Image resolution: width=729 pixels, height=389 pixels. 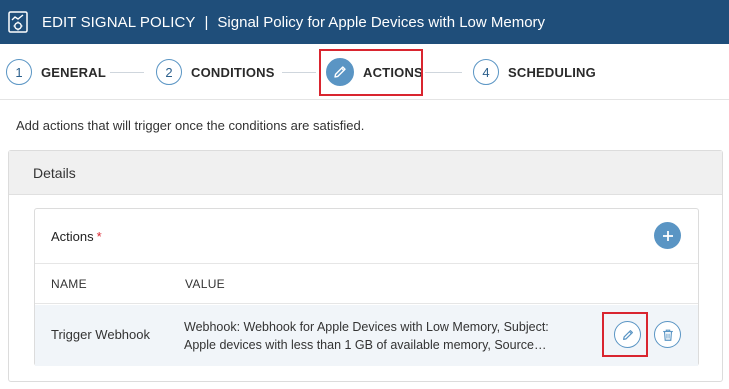 What do you see at coordinates (69, 283) in the screenshot?
I see `column-header-name: NAME` at bounding box center [69, 283].